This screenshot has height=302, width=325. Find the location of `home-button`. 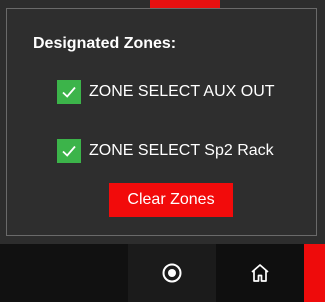

home-button is located at coordinates (260, 273).